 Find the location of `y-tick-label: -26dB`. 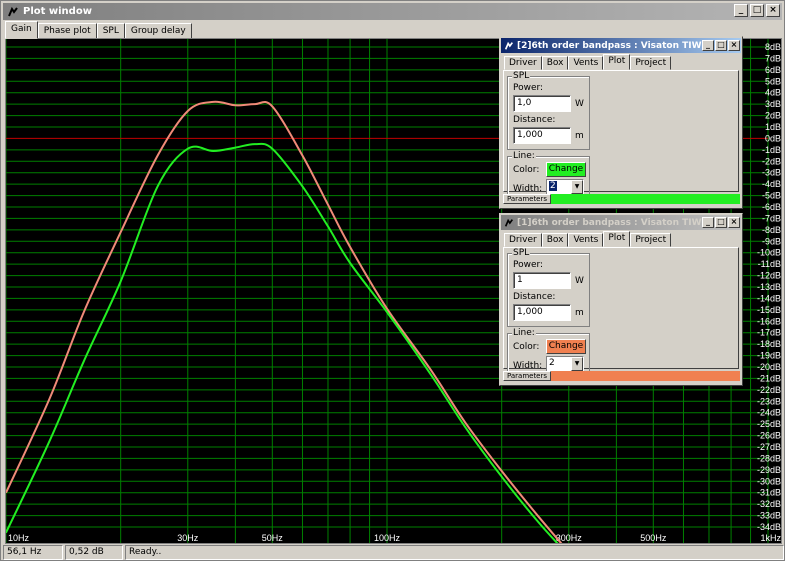

y-tick-label: -26dB is located at coordinates (769, 436).